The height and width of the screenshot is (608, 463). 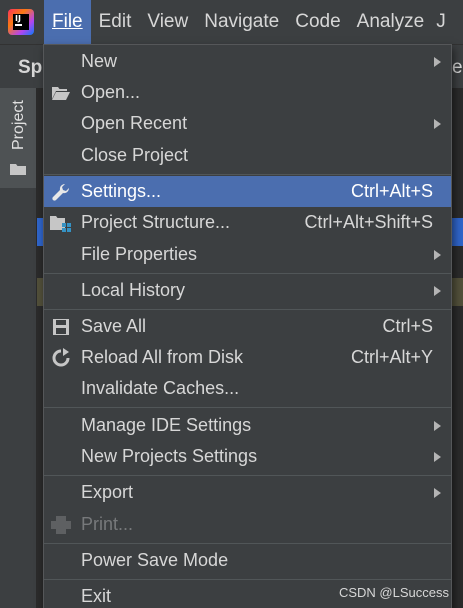 What do you see at coordinates (247, 357) in the screenshot?
I see `menu-item-reload-all: Reload All from Disk Ctrl+Alt+Y` at bounding box center [247, 357].